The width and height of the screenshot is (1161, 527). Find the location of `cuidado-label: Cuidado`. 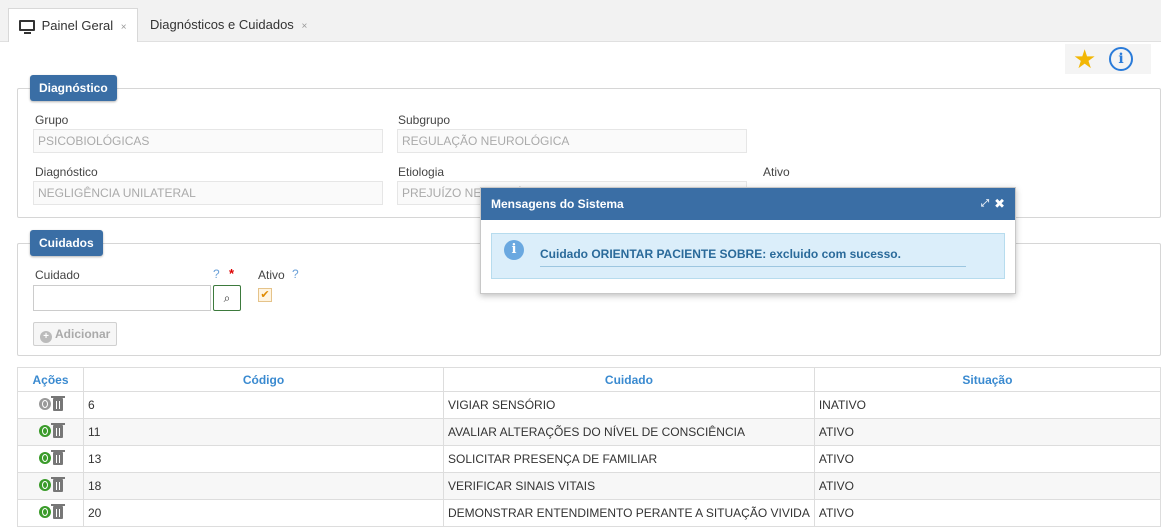

cuidado-label: Cuidado is located at coordinates (57, 275).